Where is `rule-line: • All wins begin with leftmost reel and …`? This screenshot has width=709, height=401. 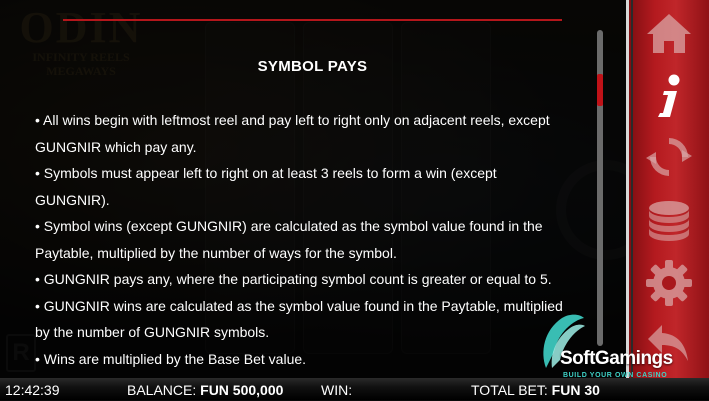 rule-line: • All wins begin with leftmost reel and … is located at coordinates (292, 133).